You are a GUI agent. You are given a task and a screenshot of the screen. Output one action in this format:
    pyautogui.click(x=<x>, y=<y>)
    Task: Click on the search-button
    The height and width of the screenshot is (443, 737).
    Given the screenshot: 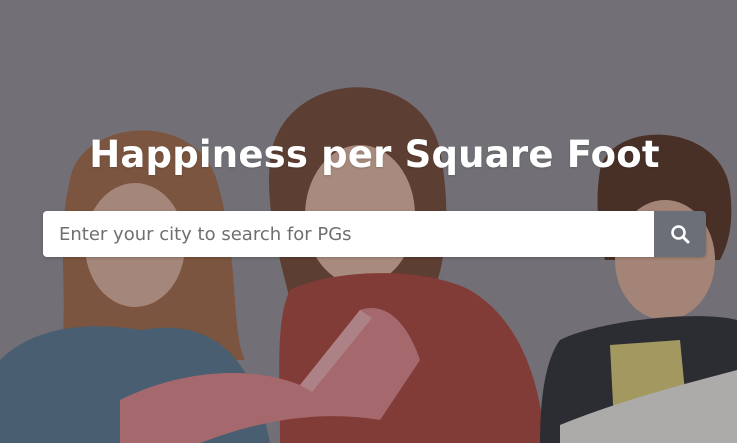 What is the action you would take?
    pyautogui.click(x=680, y=234)
    